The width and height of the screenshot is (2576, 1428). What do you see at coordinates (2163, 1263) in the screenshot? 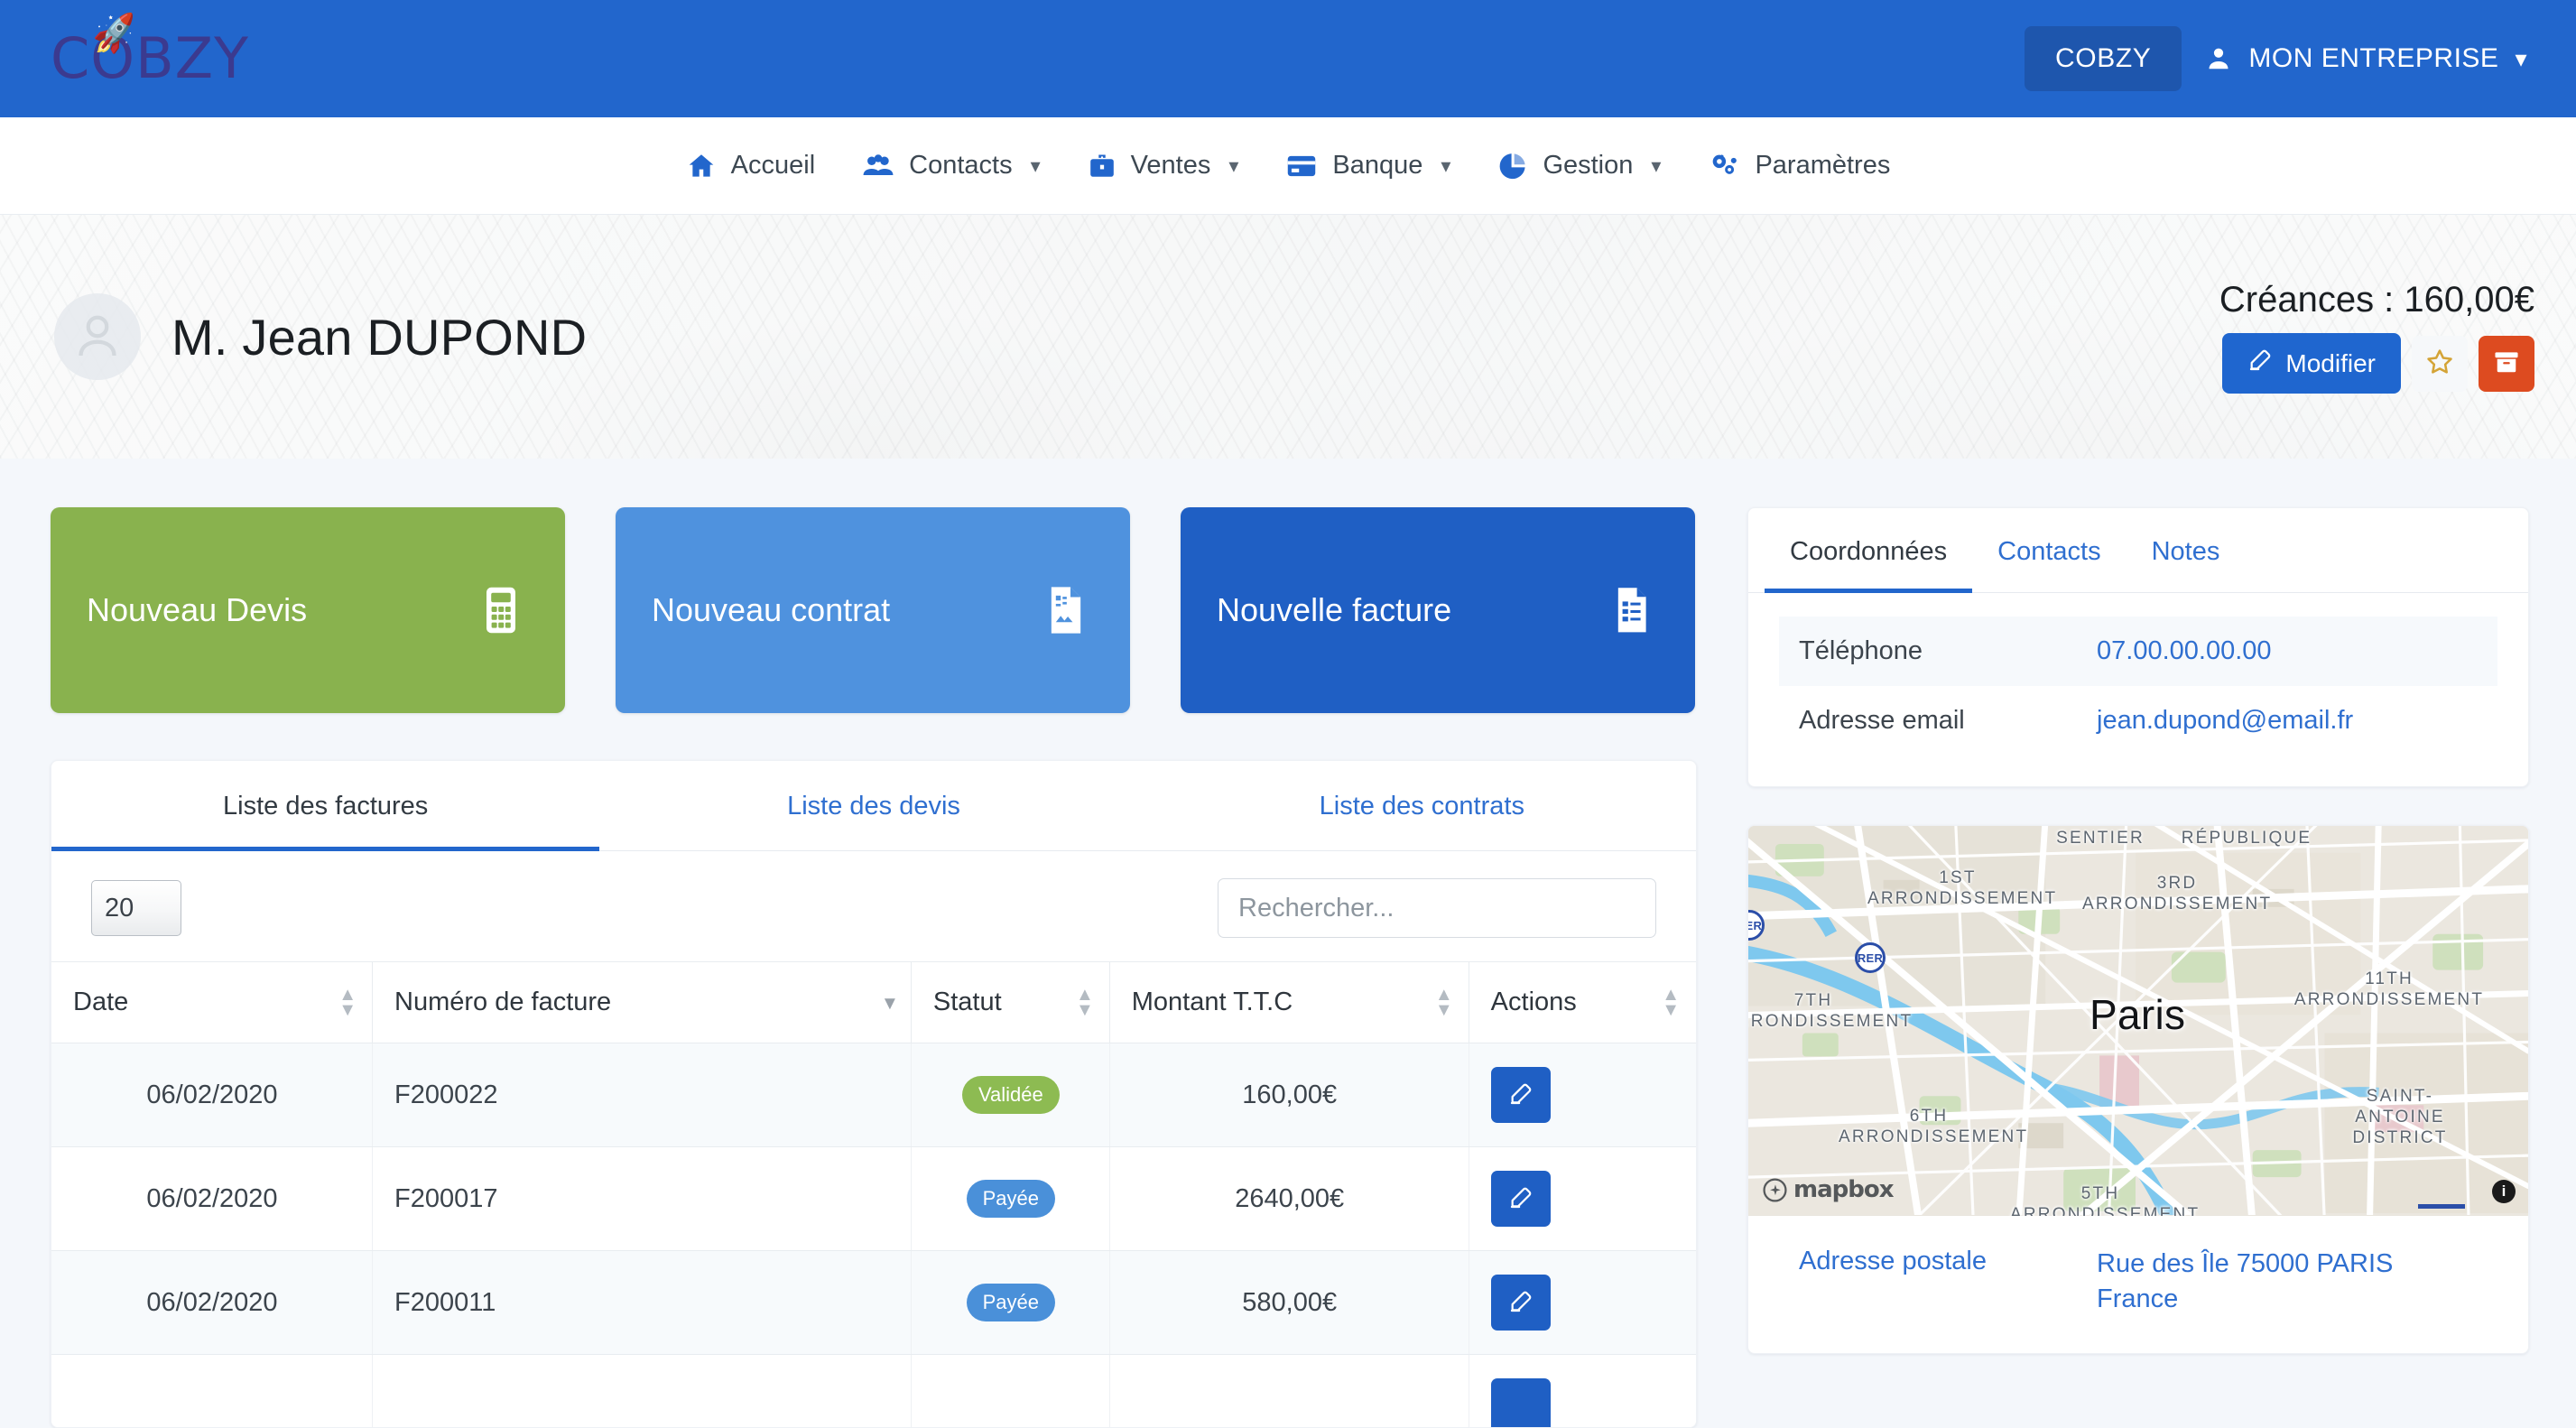
I see `address-line-1: Rue des Île` at bounding box center [2163, 1263].